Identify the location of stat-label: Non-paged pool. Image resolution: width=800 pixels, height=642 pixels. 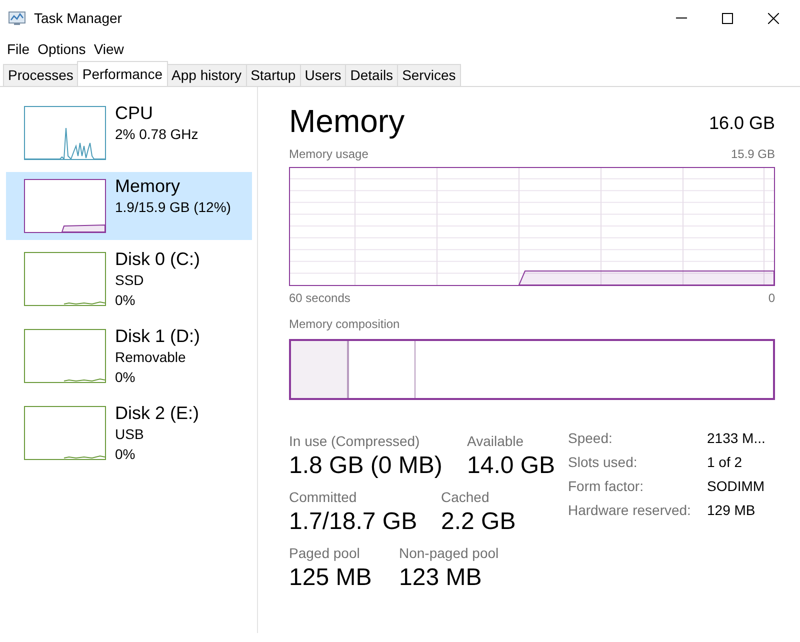
(449, 553).